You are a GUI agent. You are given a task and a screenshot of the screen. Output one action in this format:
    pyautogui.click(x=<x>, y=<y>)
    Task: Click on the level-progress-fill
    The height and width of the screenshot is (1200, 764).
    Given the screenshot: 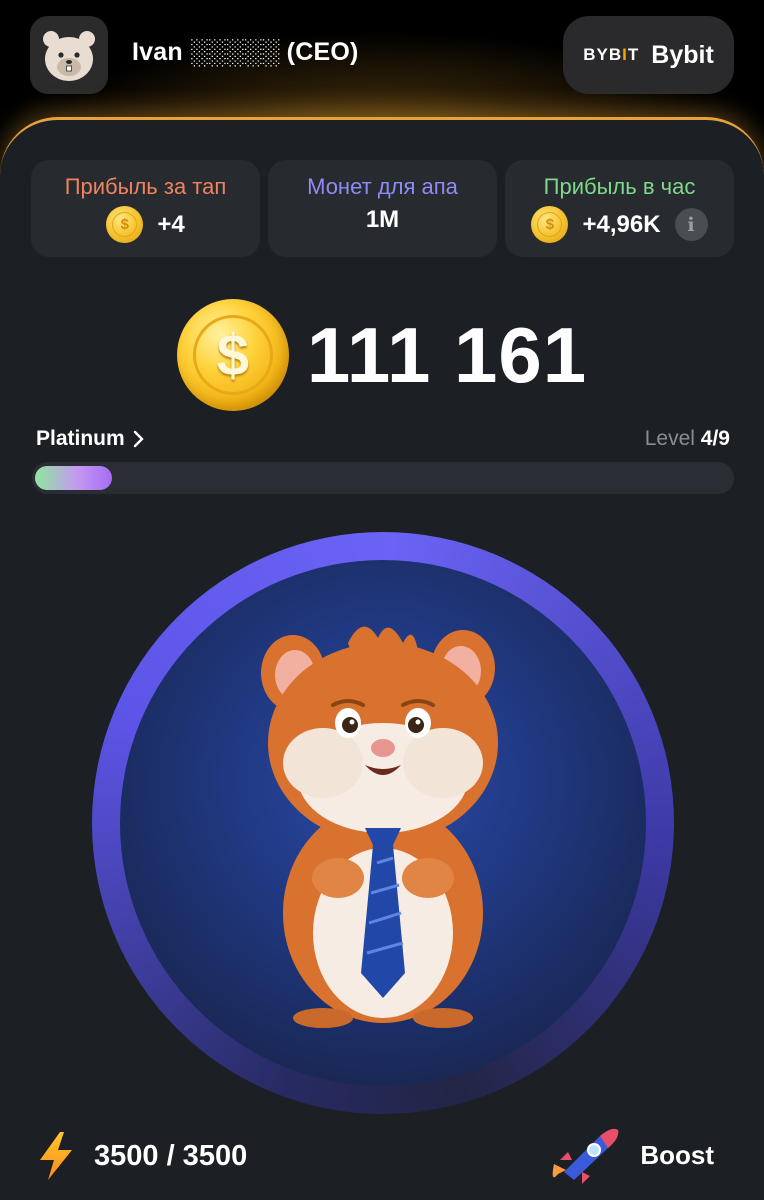 What is the action you would take?
    pyautogui.click(x=73, y=478)
    